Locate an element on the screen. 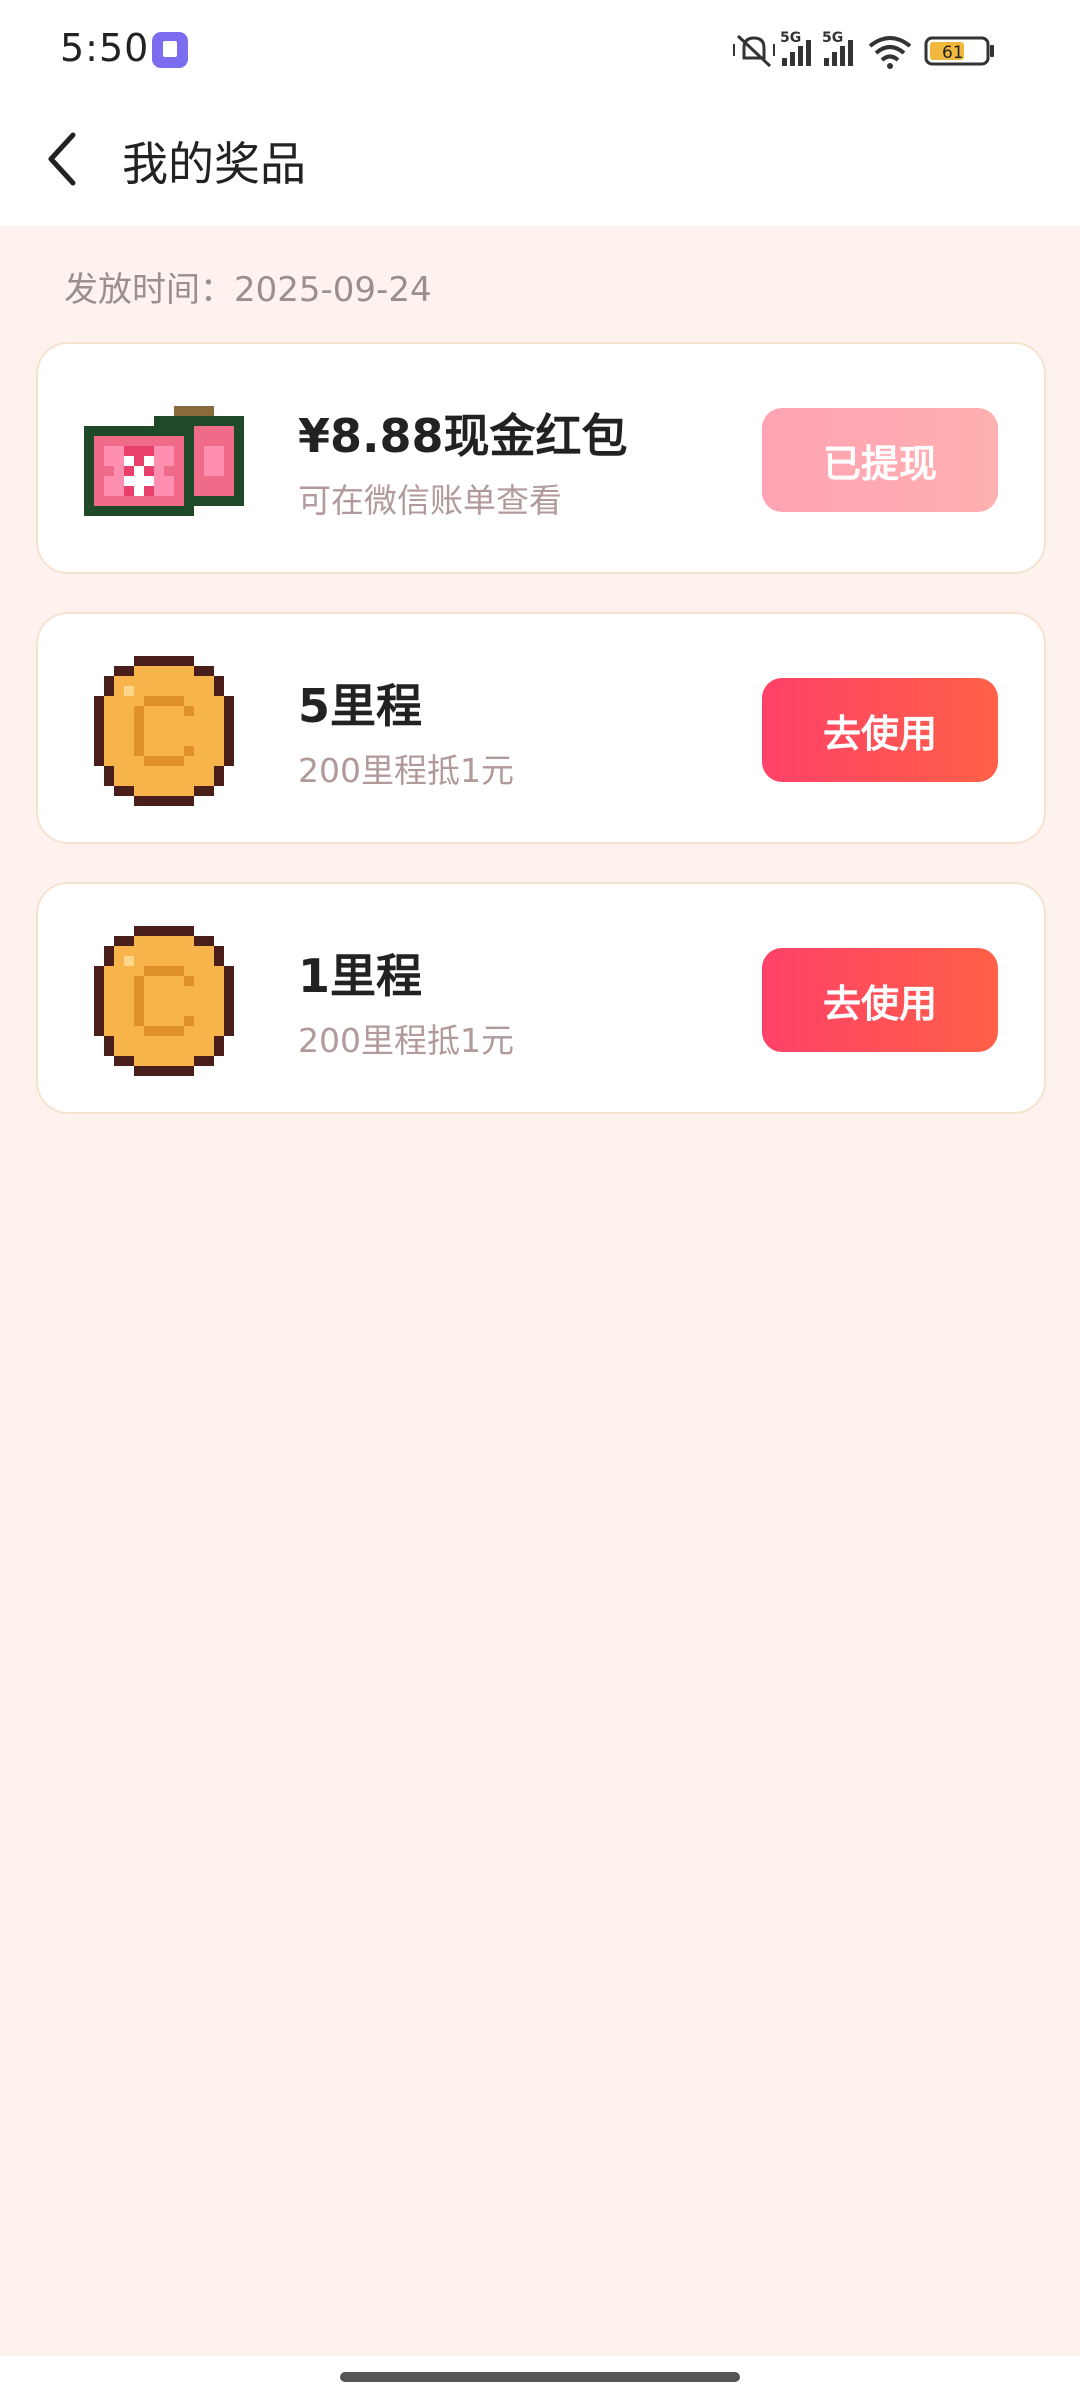  network-label-2: 5G is located at coordinates (832, 38).